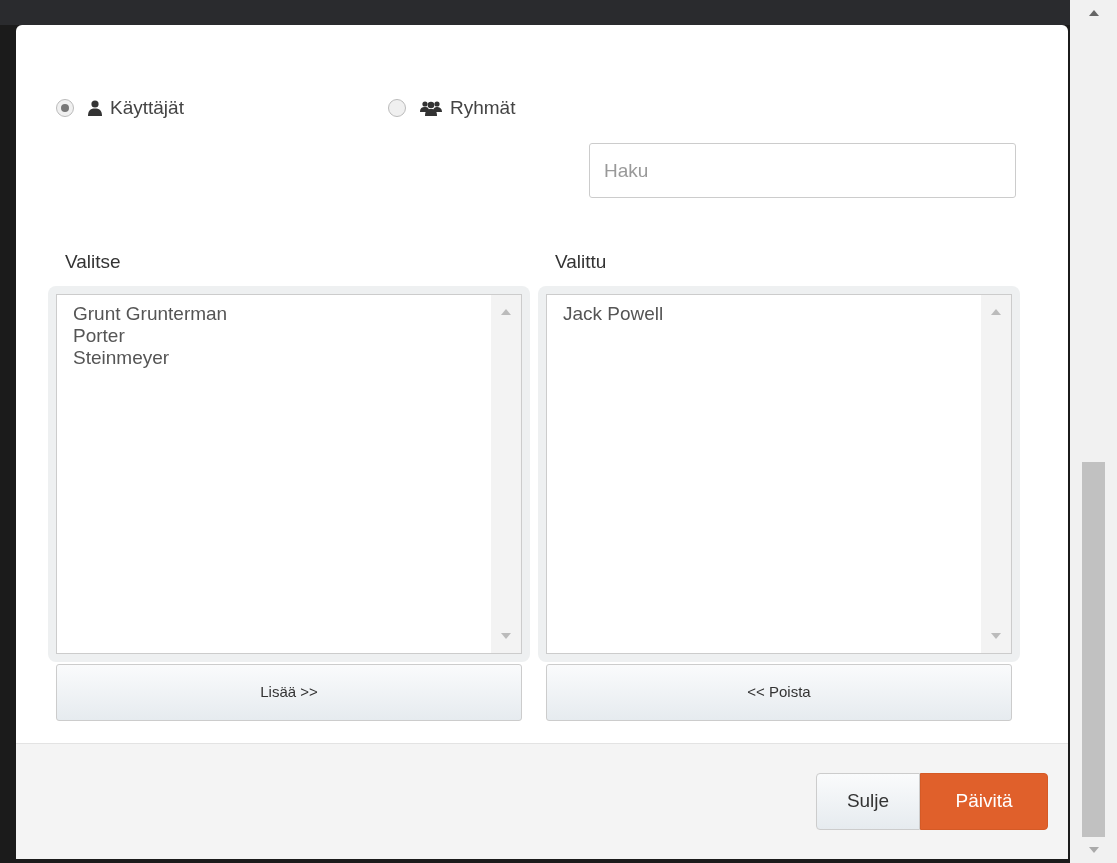 The height and width of the screenshot is (863, 1117). I want to click on scrollbar, so click(1093, 431).